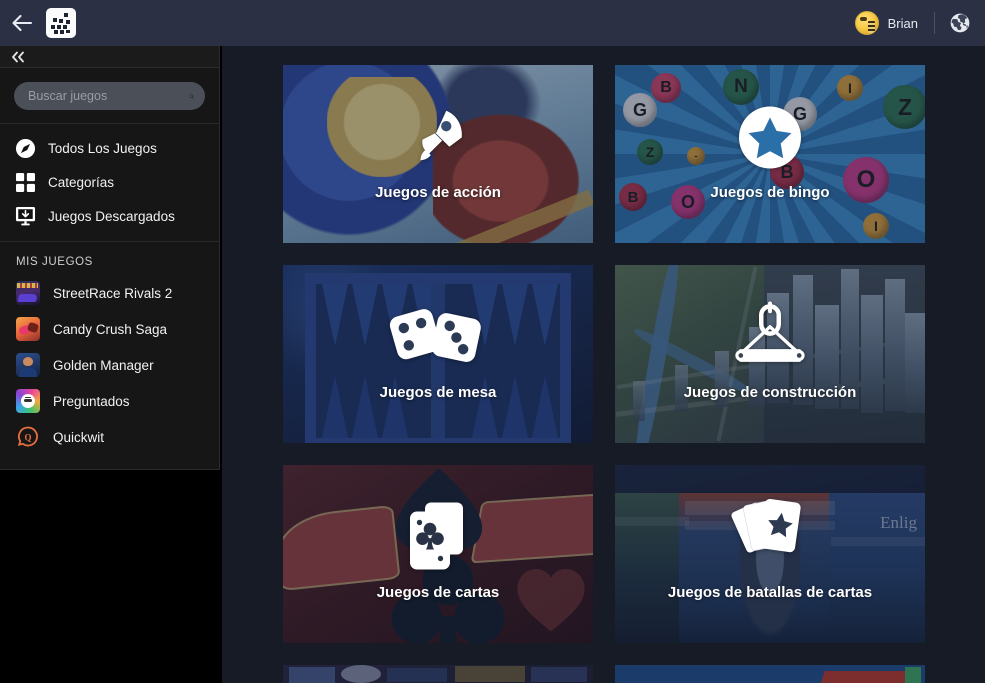 The height and width of the screenshot is (683, 985). Describe the element at coordinates (54, 262) in the screenshot. I see `my-games-header: MIS JUEGOS` at that location.